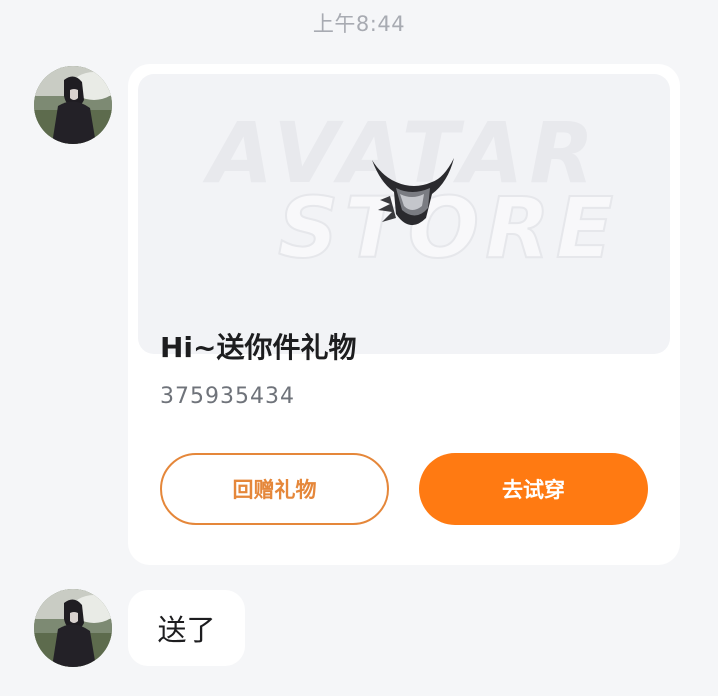 Image resolution: width=718 pixels, height=696 pixels. What do you see at coordinates (533, 489) in the screenshot?
I see `try-on-button: 去试穿` at bounding box center [533, 489].